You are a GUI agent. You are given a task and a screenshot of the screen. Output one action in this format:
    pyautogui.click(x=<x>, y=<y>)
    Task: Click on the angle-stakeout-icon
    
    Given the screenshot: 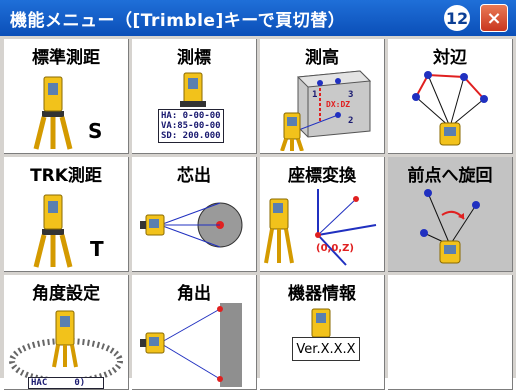 What is the action you would take?
    pyautogui.click(x=191, y=345)
    